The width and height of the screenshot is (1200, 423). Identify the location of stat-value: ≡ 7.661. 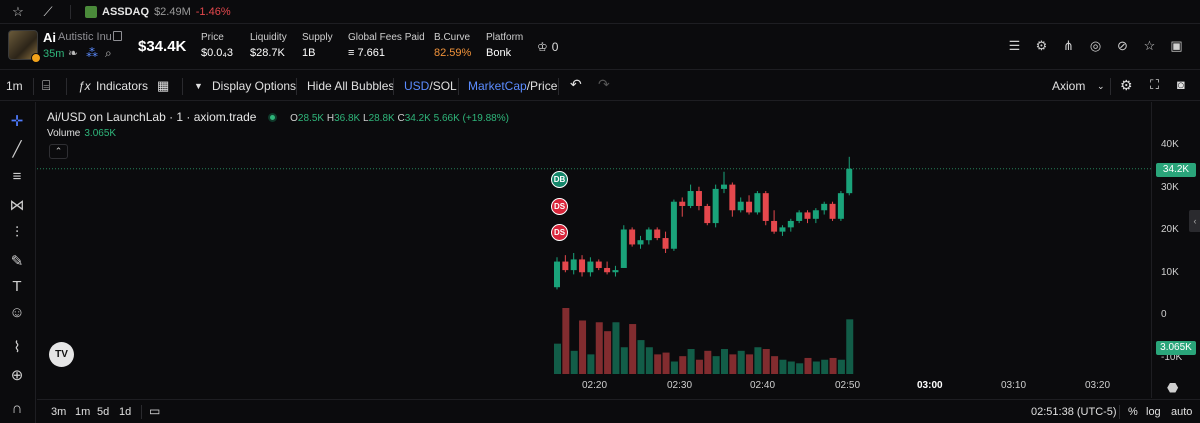
(367, 53).